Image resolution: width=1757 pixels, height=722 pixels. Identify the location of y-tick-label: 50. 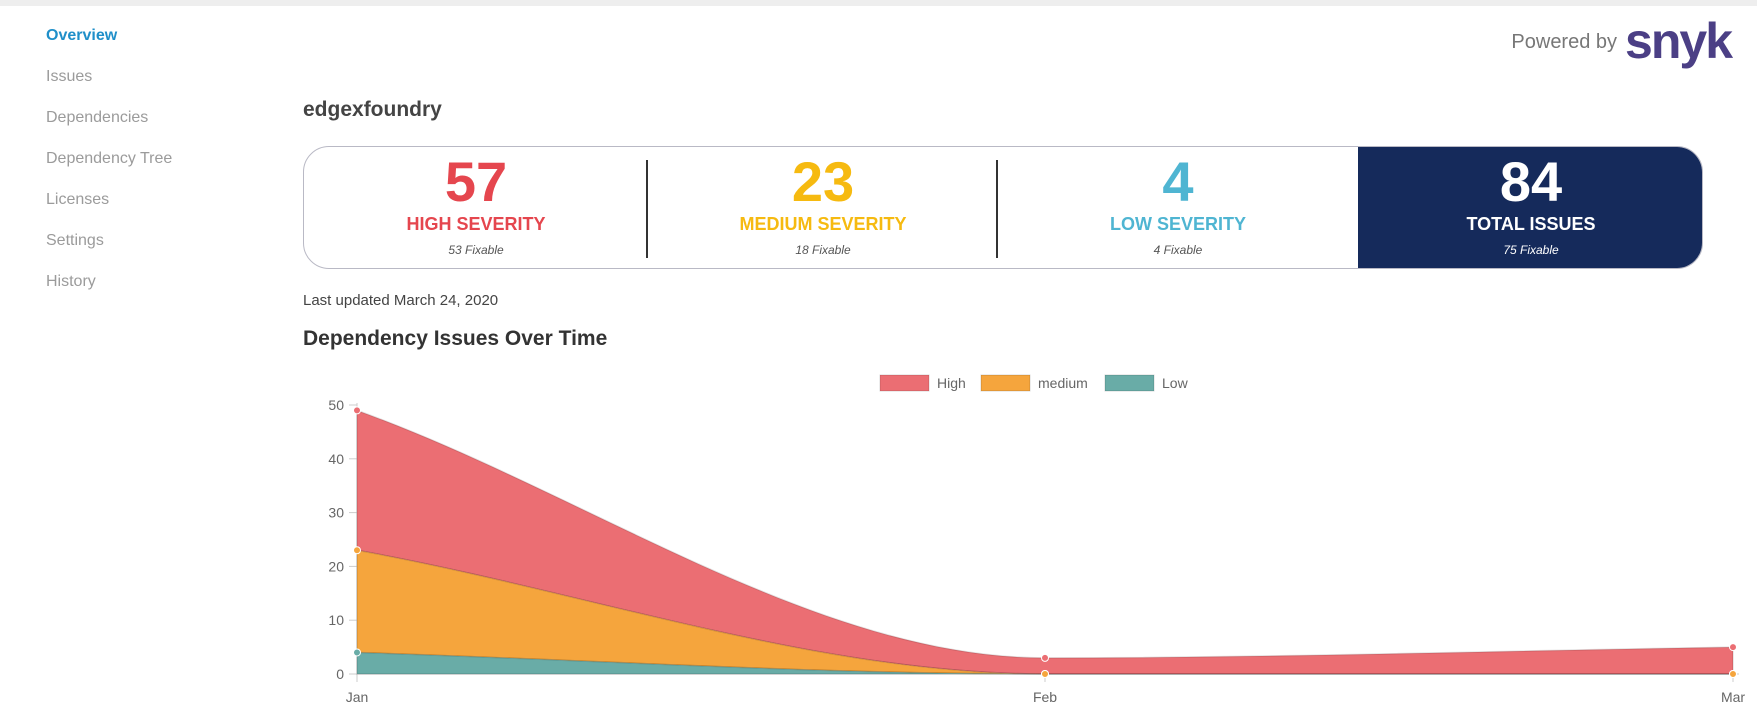
(336, 405).